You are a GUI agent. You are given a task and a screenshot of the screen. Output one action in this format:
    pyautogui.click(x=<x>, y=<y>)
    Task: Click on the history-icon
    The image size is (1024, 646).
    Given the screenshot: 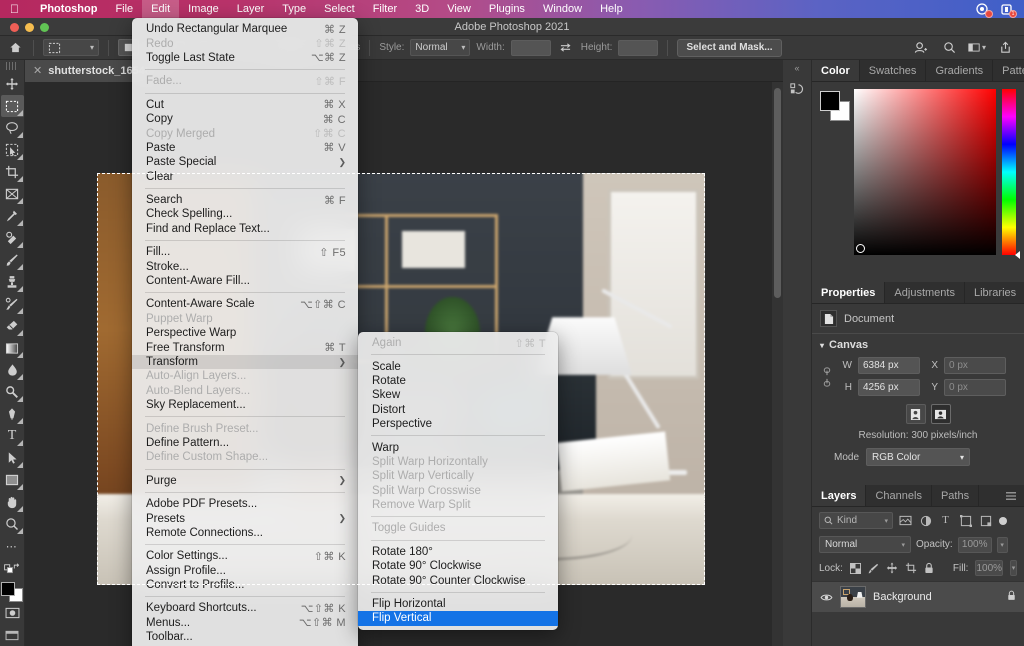 What is the action you would take?
    pyautogui.click(x=797, y=90)
    